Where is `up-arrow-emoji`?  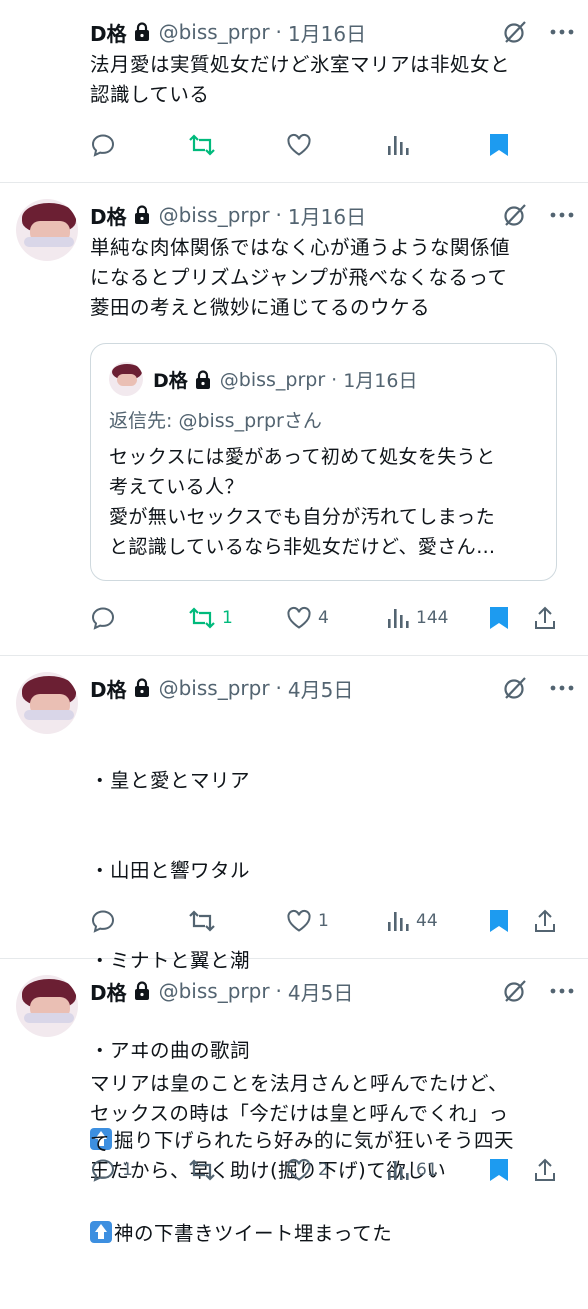 up-arrow-emoji is located at coordinates (101, 1232).